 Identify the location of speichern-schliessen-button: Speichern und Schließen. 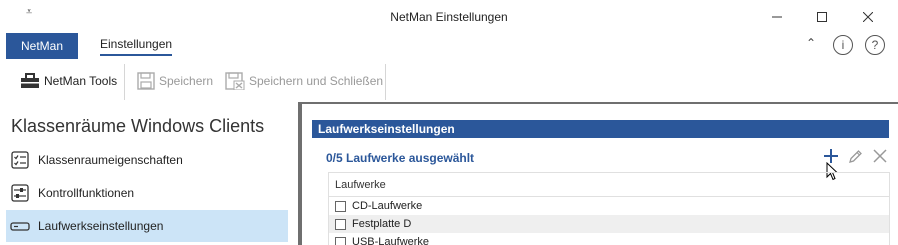
(304, 81).